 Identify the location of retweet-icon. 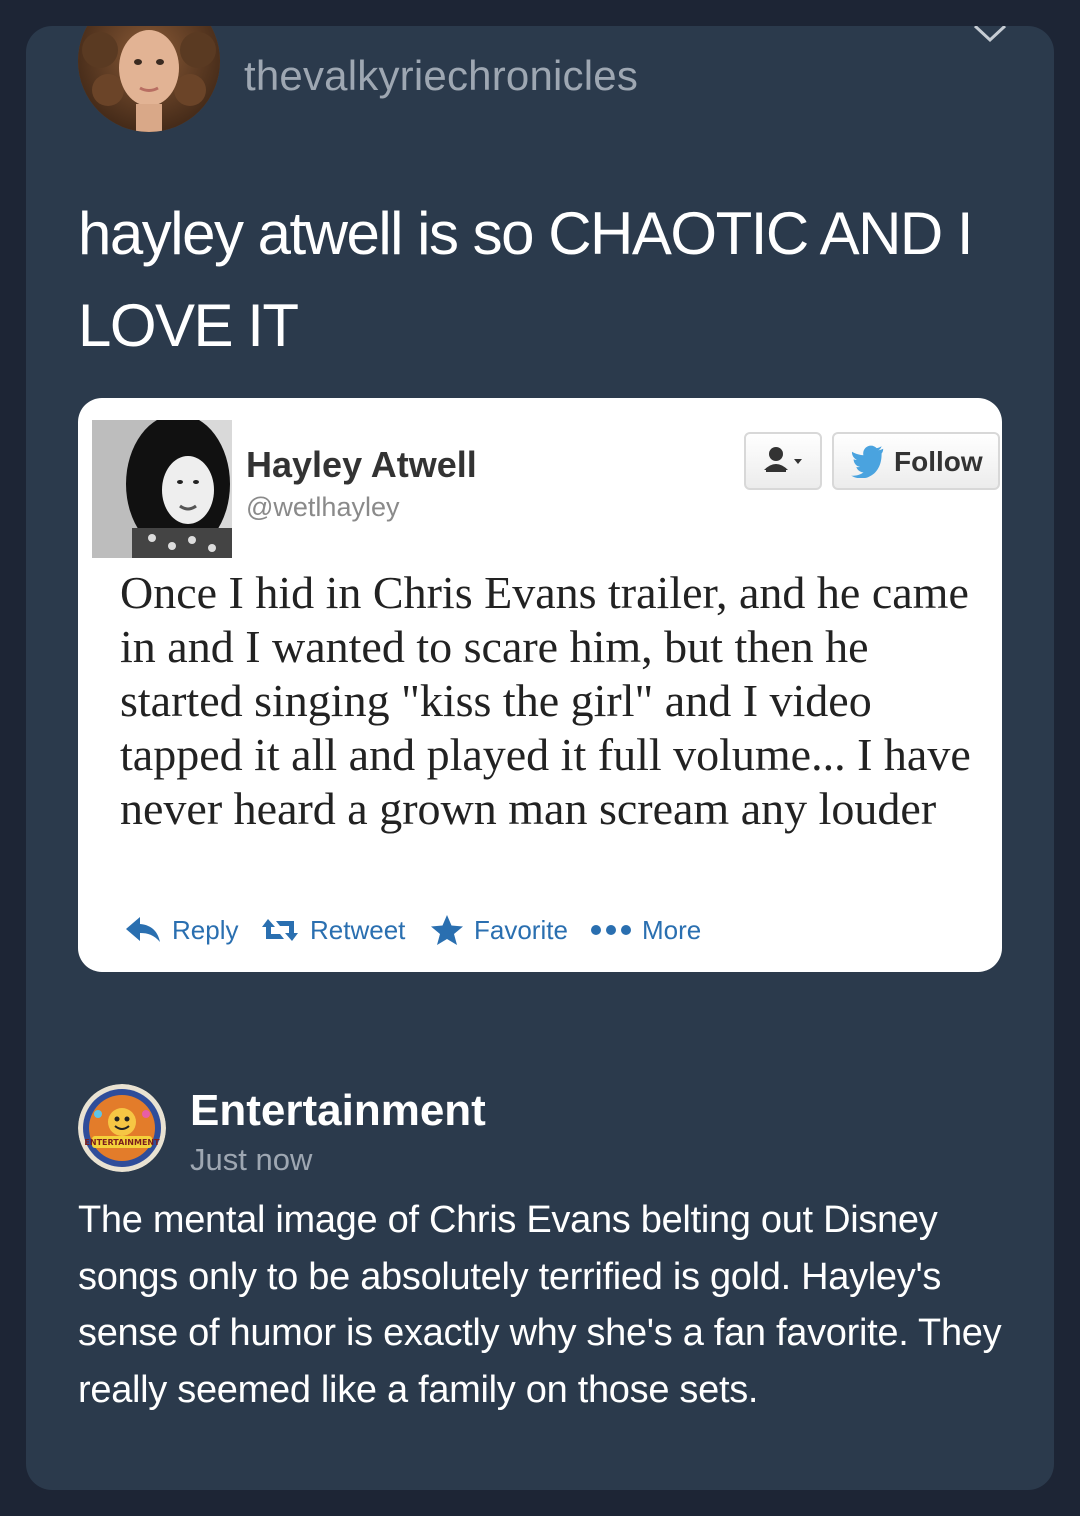
(280, 930).